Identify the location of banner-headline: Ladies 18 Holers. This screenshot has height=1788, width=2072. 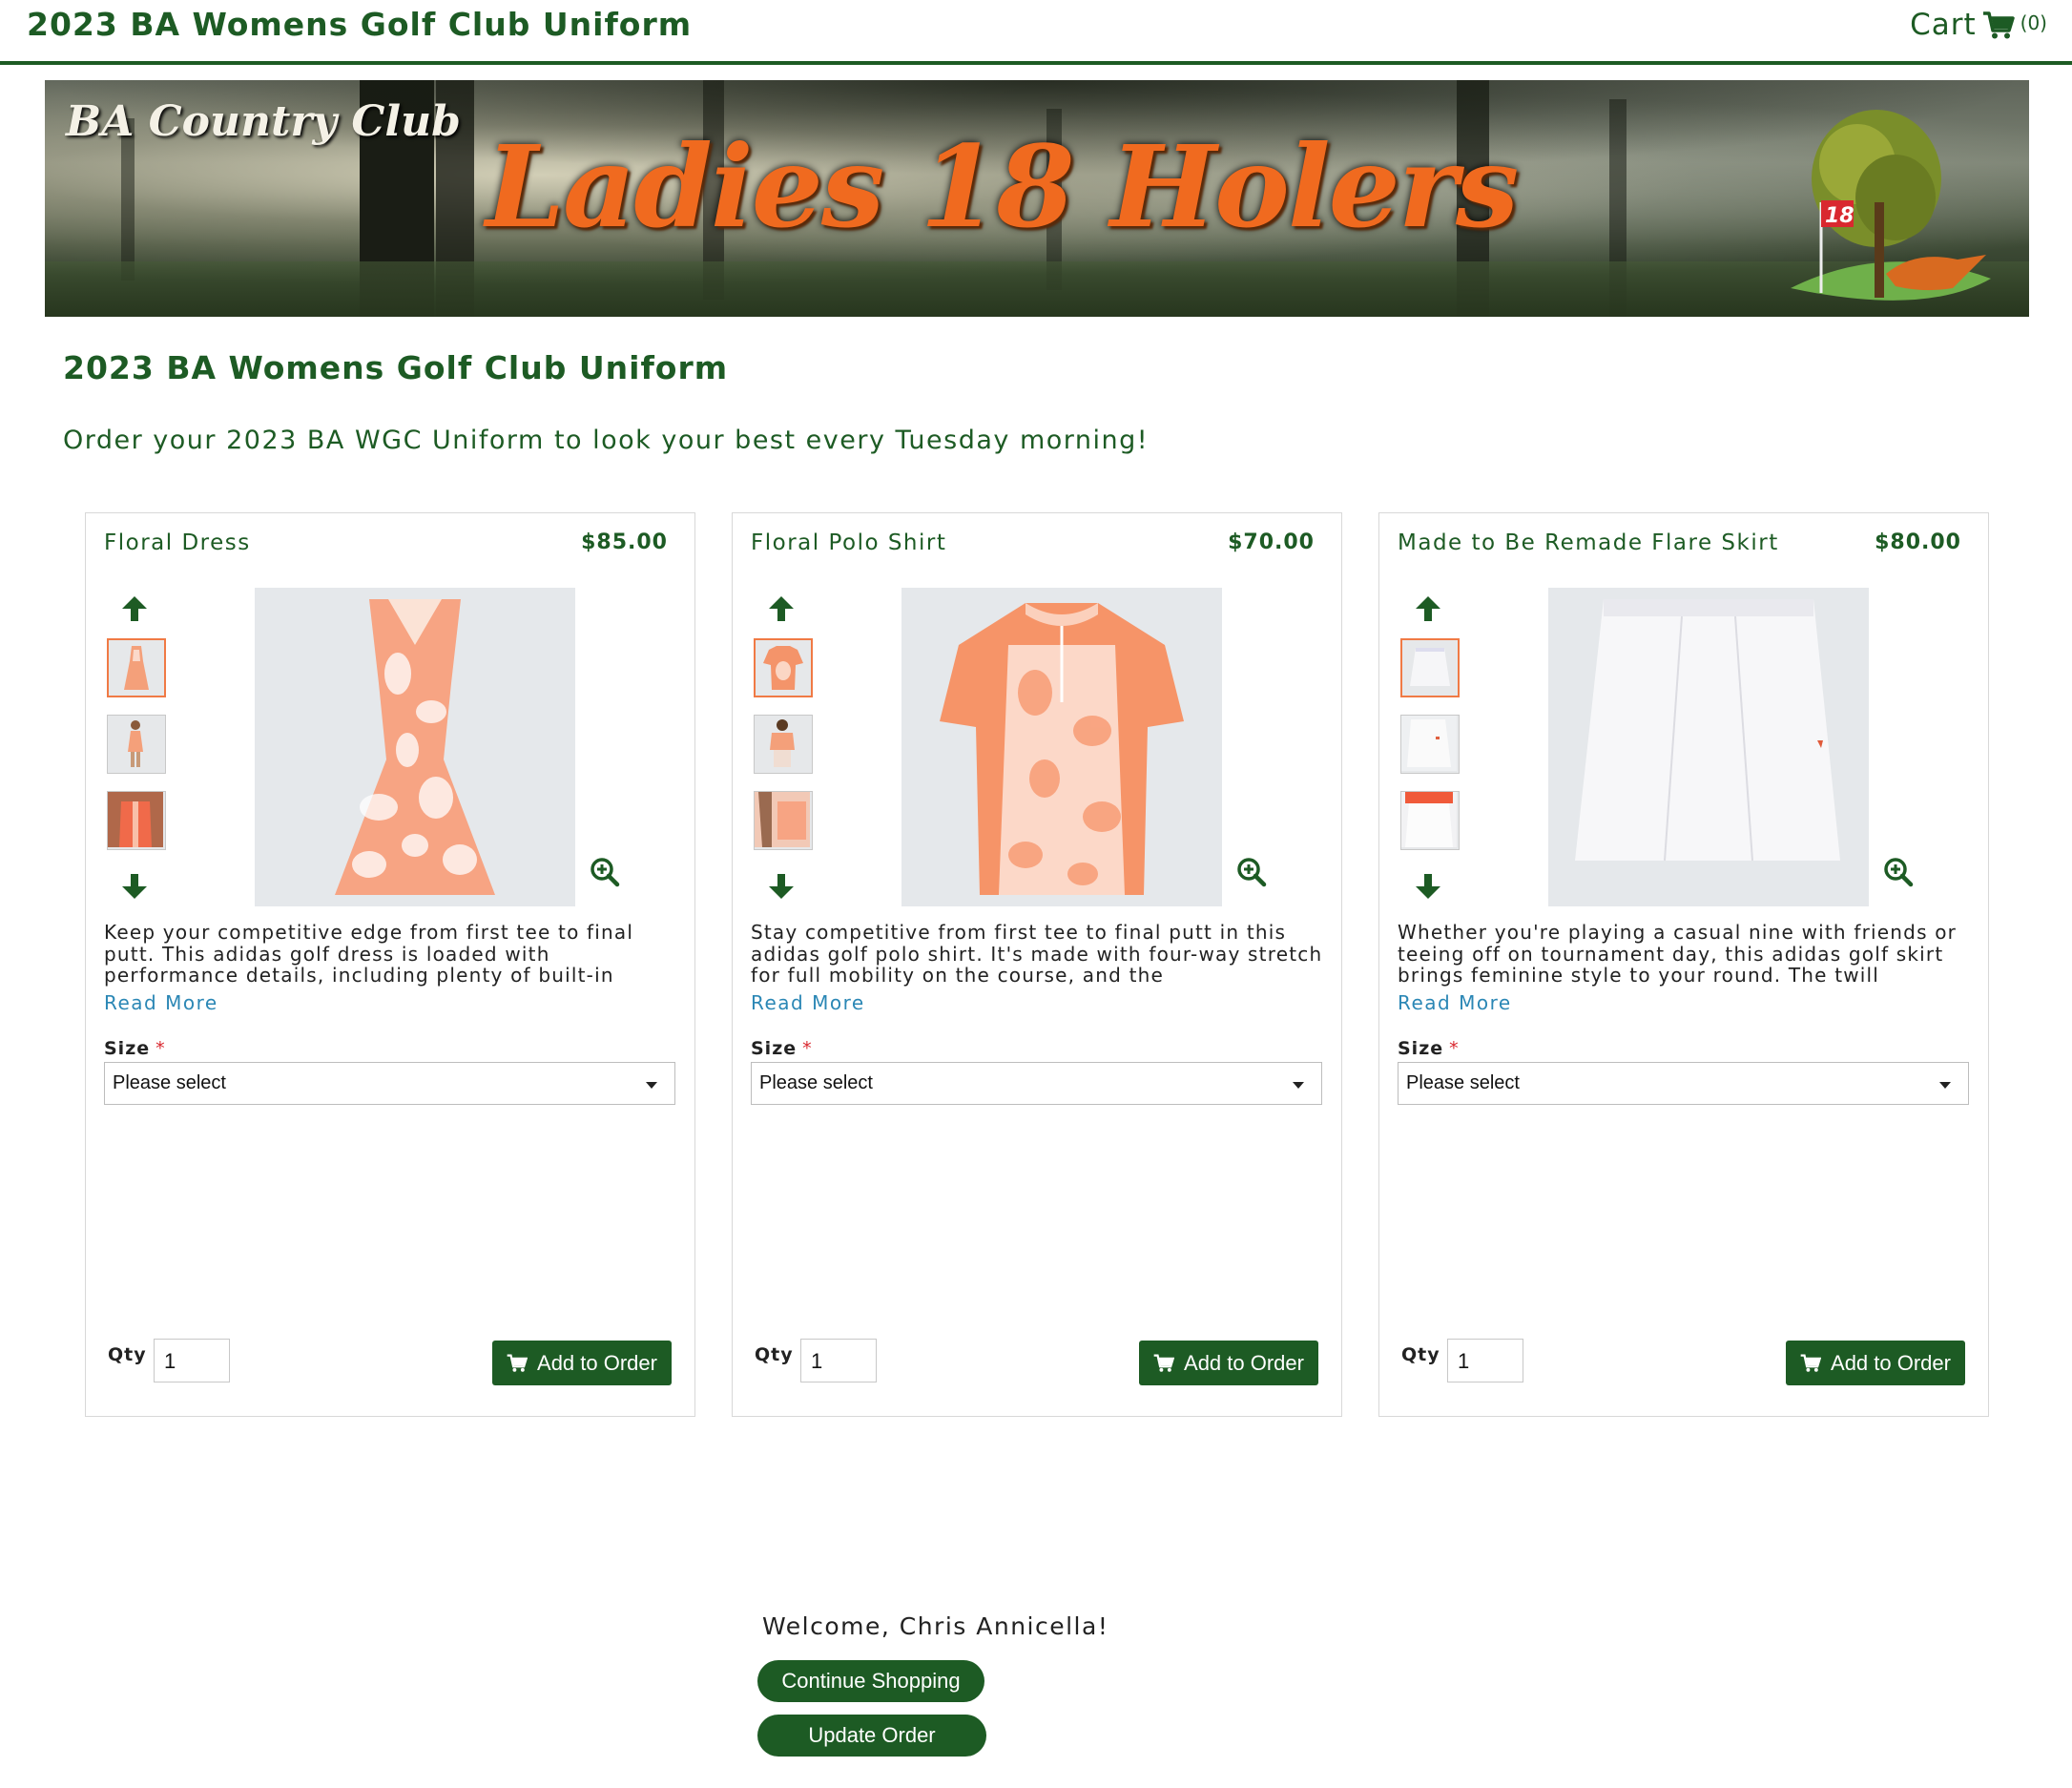
(1003, 186).